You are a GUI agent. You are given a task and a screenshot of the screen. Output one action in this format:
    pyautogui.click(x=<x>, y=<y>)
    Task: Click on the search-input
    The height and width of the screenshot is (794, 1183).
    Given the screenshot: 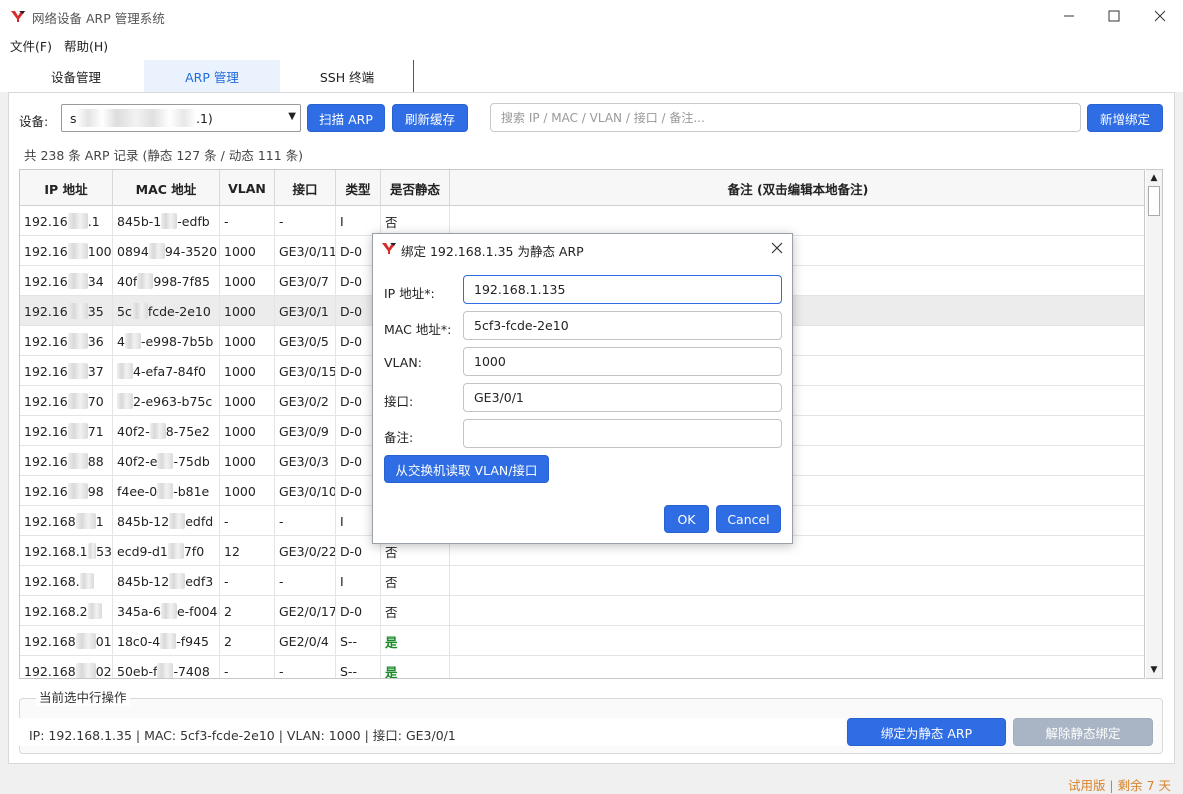 What is the action you would take?
    pyautogui.click(x=785, y=117)
    